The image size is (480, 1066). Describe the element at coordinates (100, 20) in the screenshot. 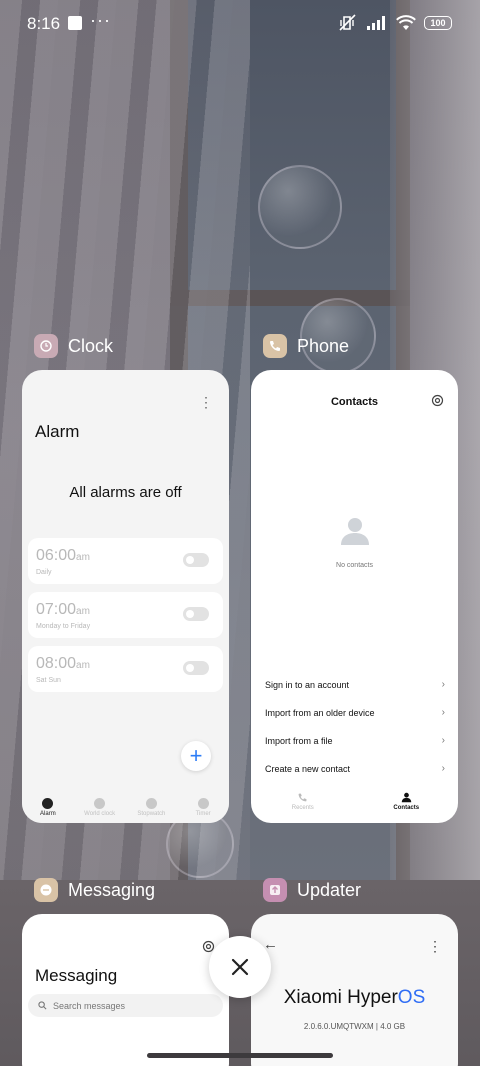

I see `more-notifications-icon: ···` at that location.